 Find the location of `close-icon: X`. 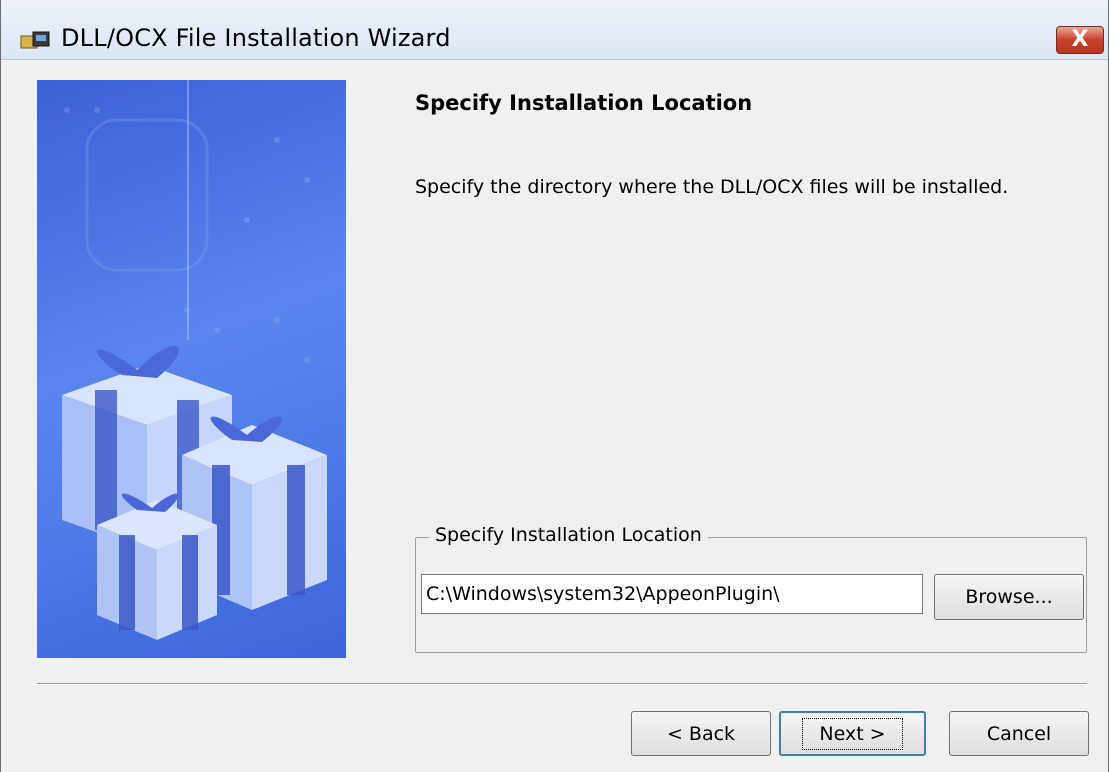

close-icon: X is located at coordinates (1080, 39).